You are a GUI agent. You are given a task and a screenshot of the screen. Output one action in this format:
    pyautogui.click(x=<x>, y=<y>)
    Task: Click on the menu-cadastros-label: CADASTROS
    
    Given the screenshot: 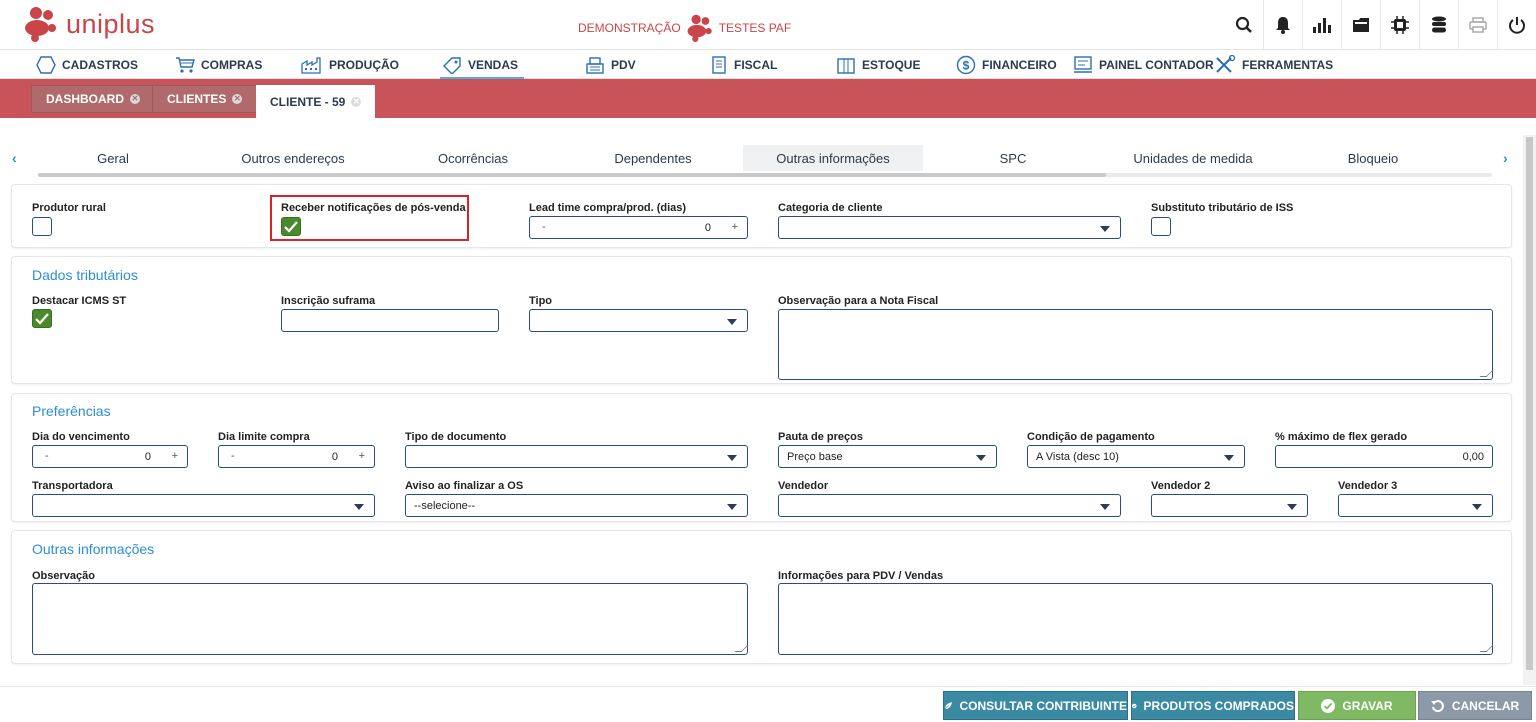 What is the action you would take?
    pyautogui.click(x=100, y=65)
    